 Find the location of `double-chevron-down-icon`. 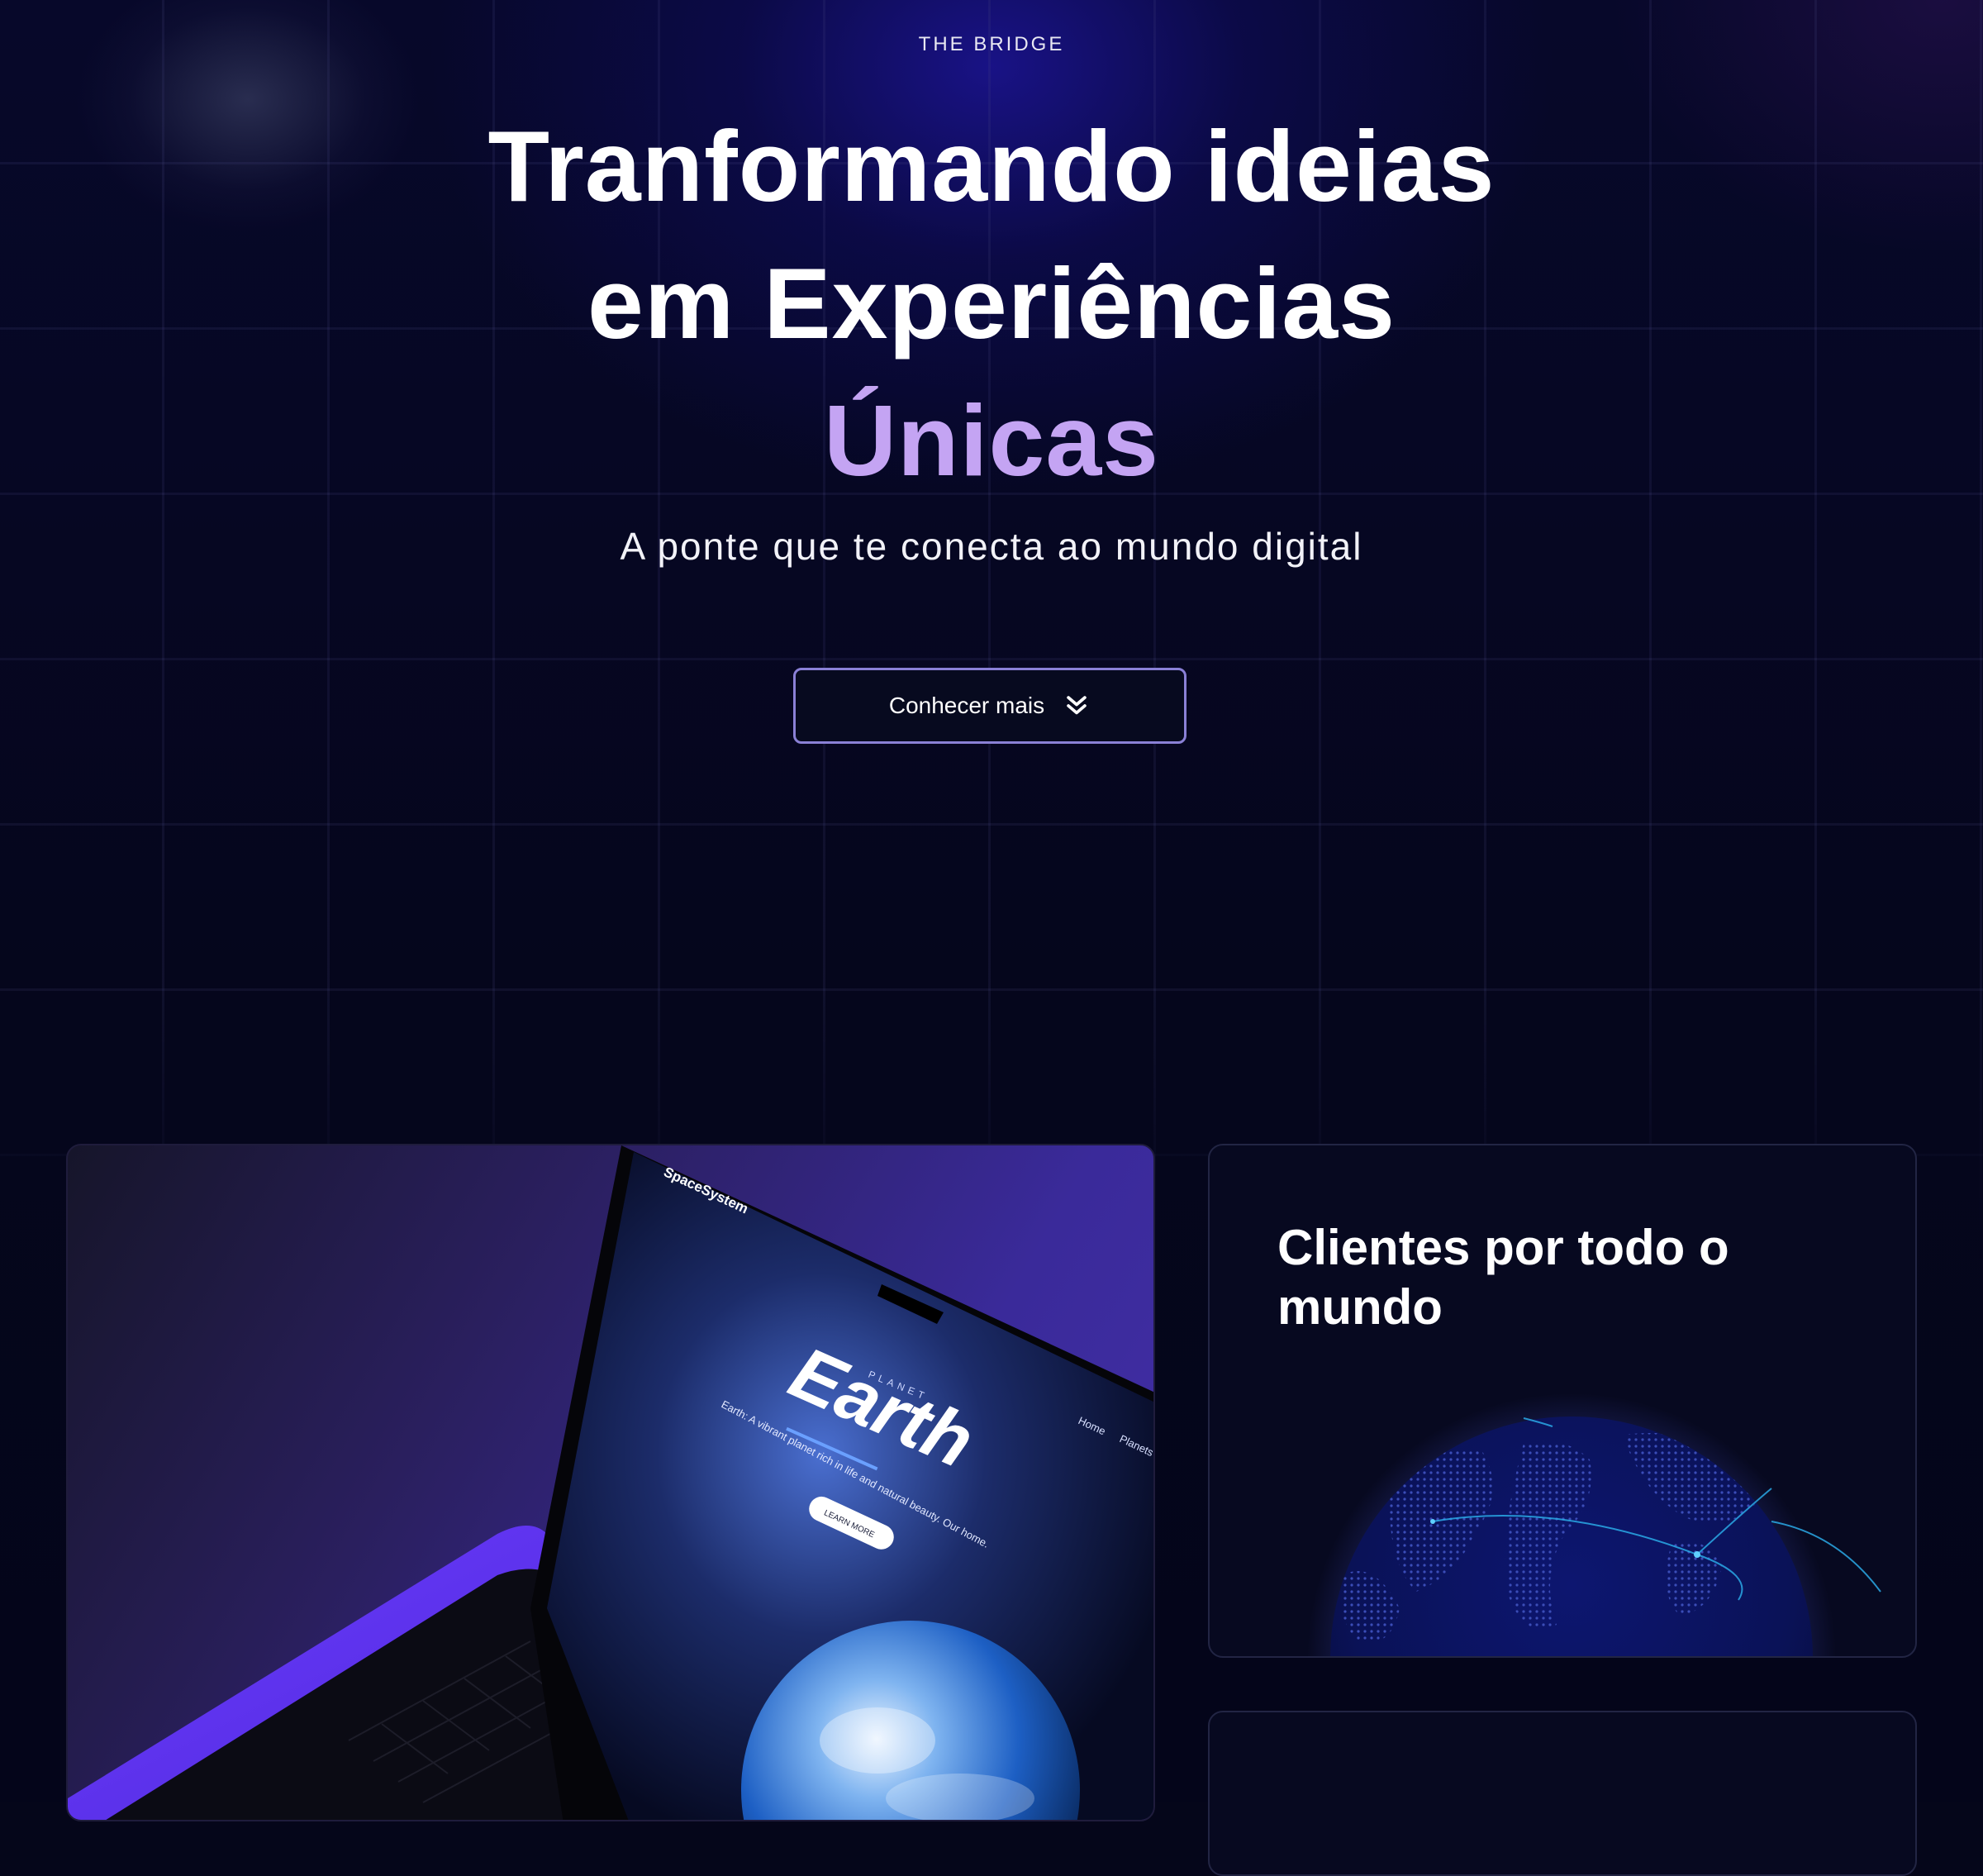

double-chevron-down-icon is located at coordinates (1077, 705).